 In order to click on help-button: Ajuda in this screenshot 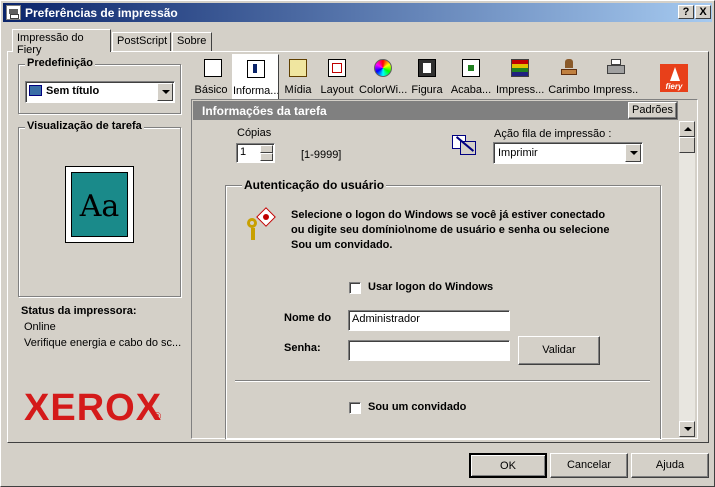, I will do `click(670, 465)`.